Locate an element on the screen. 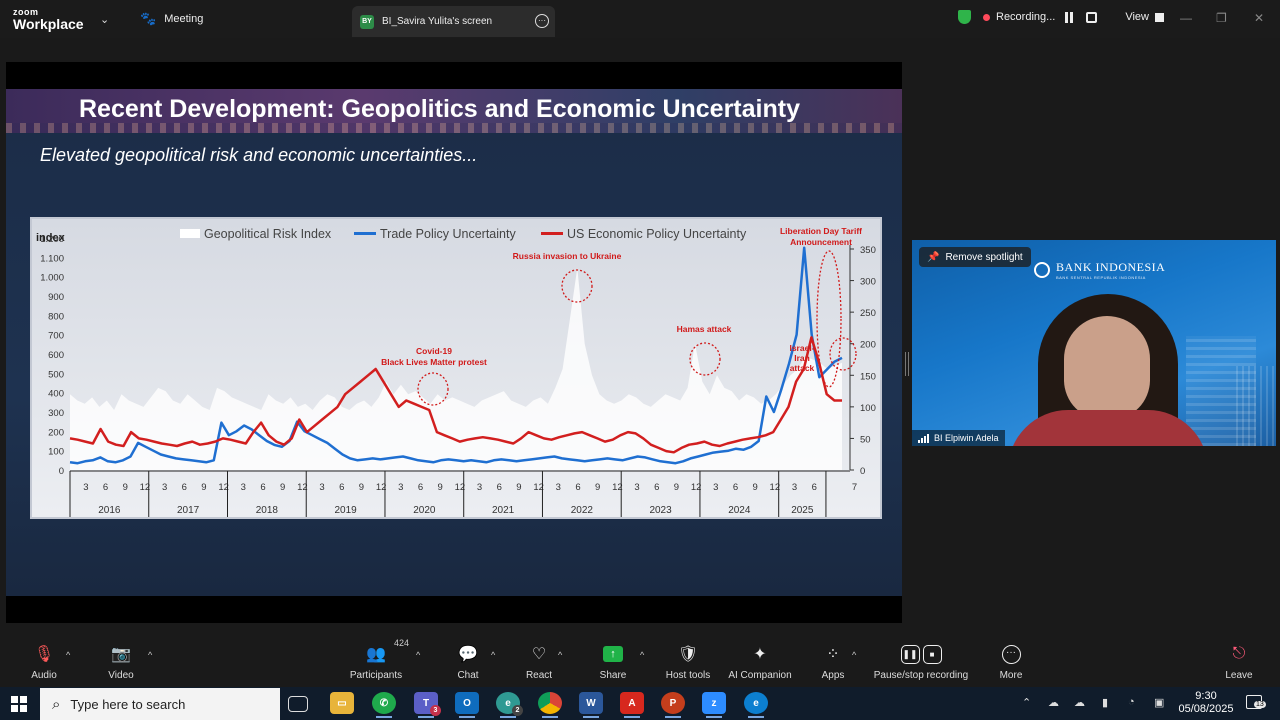 The image size is (1280, 720). maximize-icon: ❐ is located at coordinates (1221, 18).